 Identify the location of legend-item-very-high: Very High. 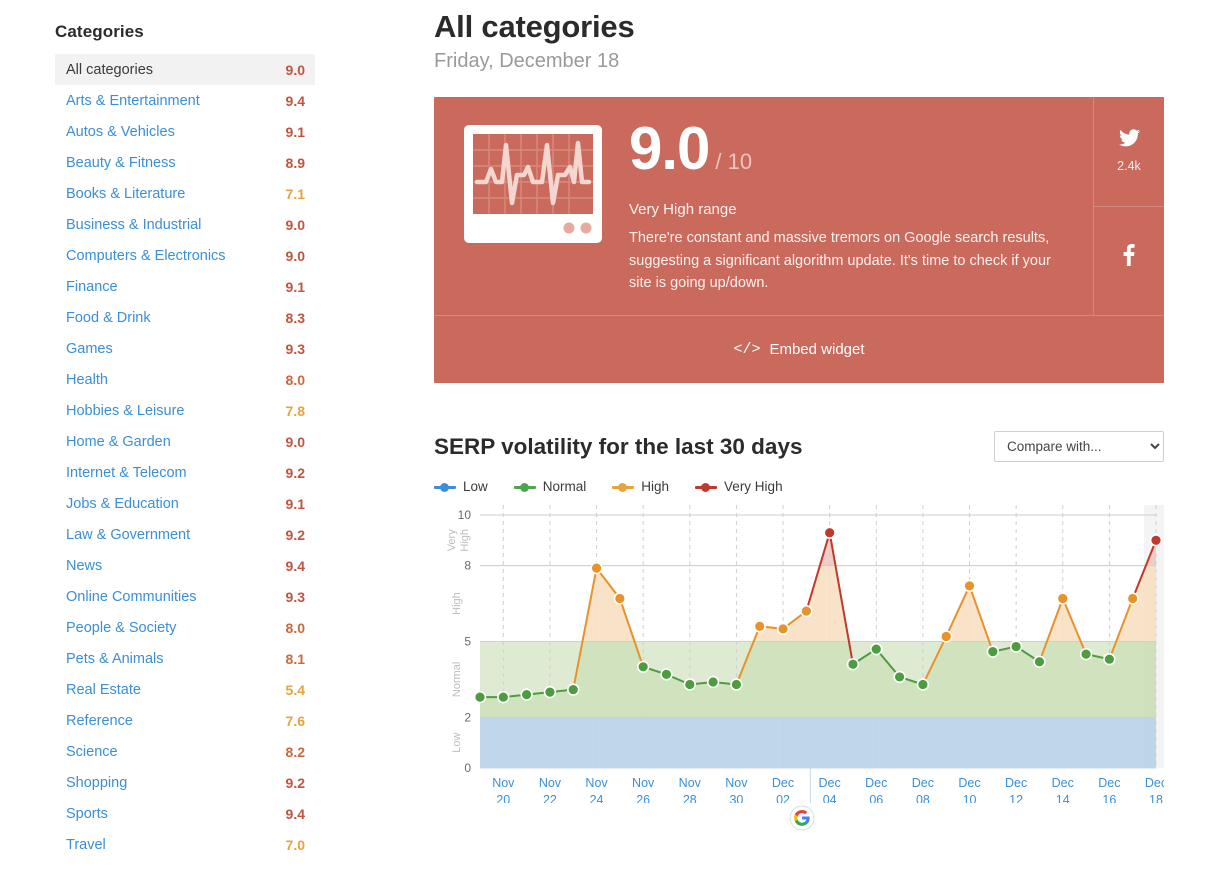
(739, 486).